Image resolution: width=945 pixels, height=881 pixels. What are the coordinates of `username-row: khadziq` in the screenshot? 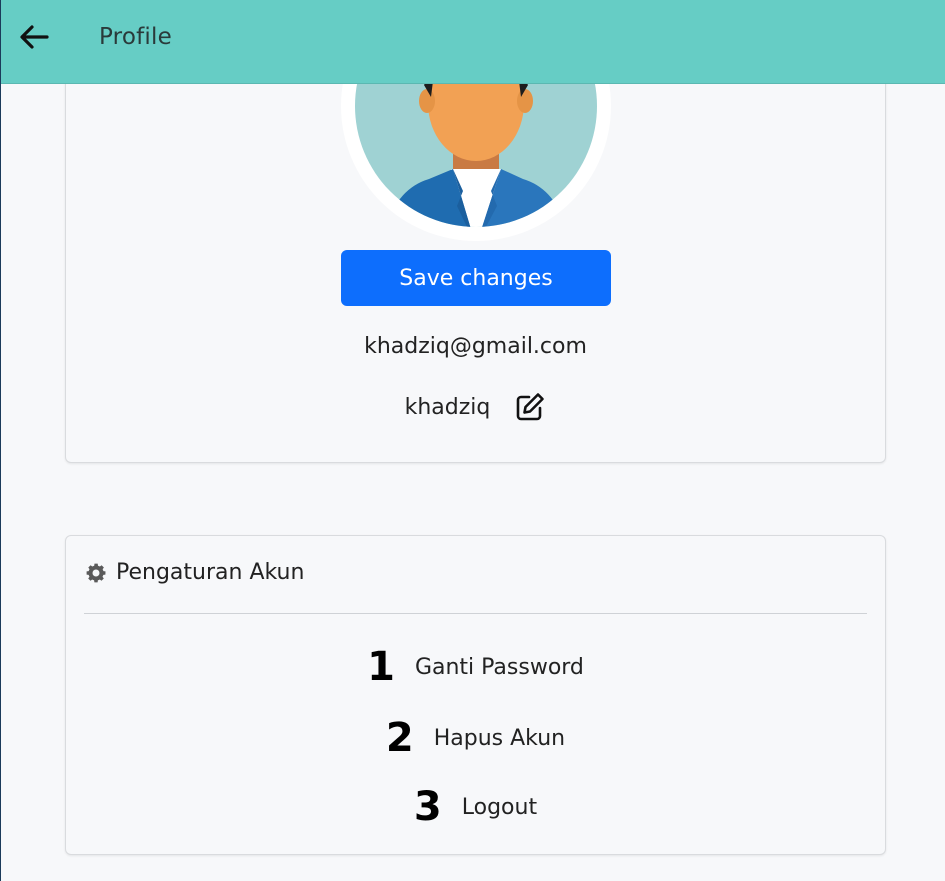 It's located at (475, 407).